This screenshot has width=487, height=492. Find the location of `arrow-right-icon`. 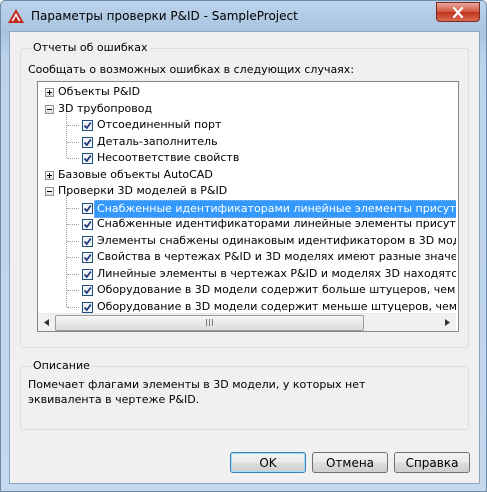

arrow-right-icon is located at coordinates (447, 322).